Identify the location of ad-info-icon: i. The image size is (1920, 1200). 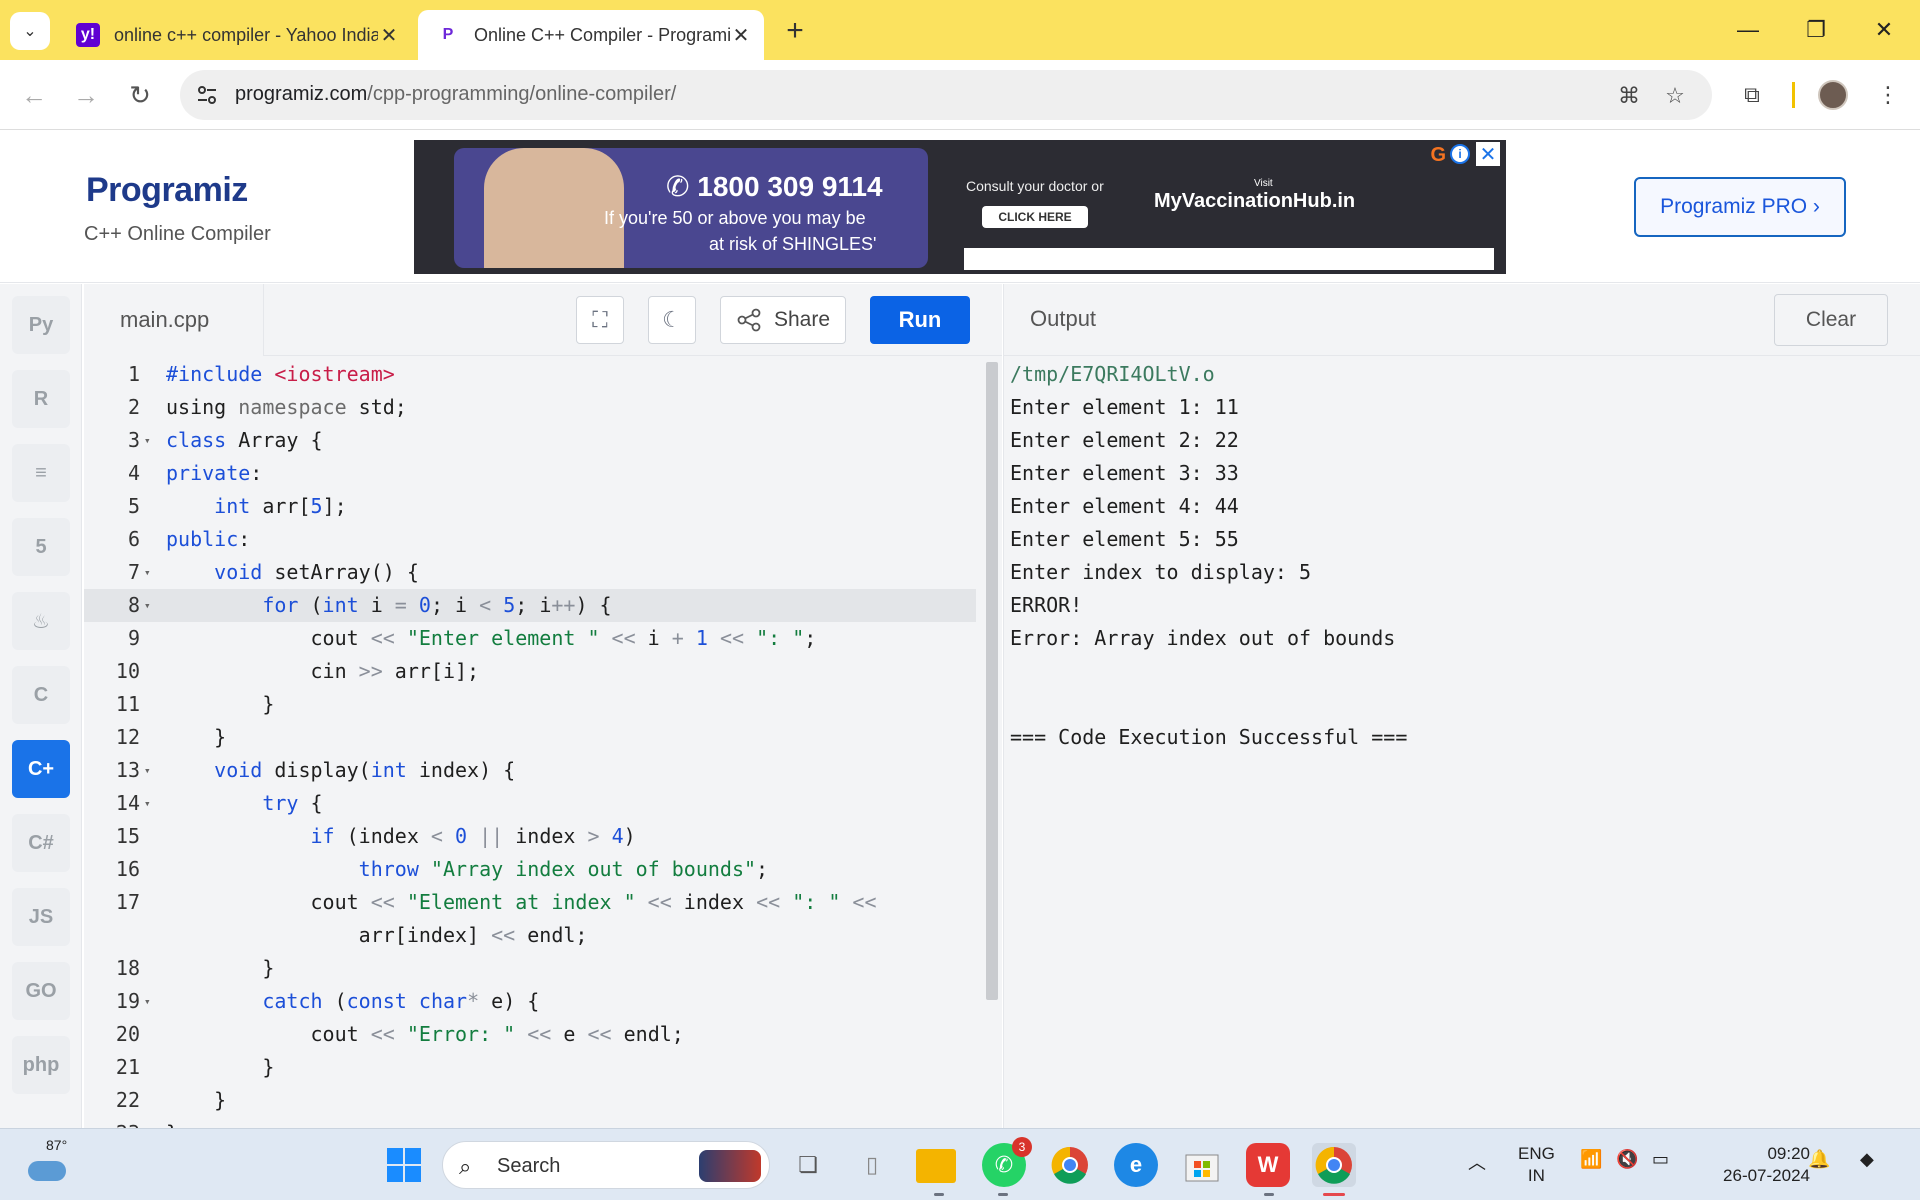
(1460, 154).